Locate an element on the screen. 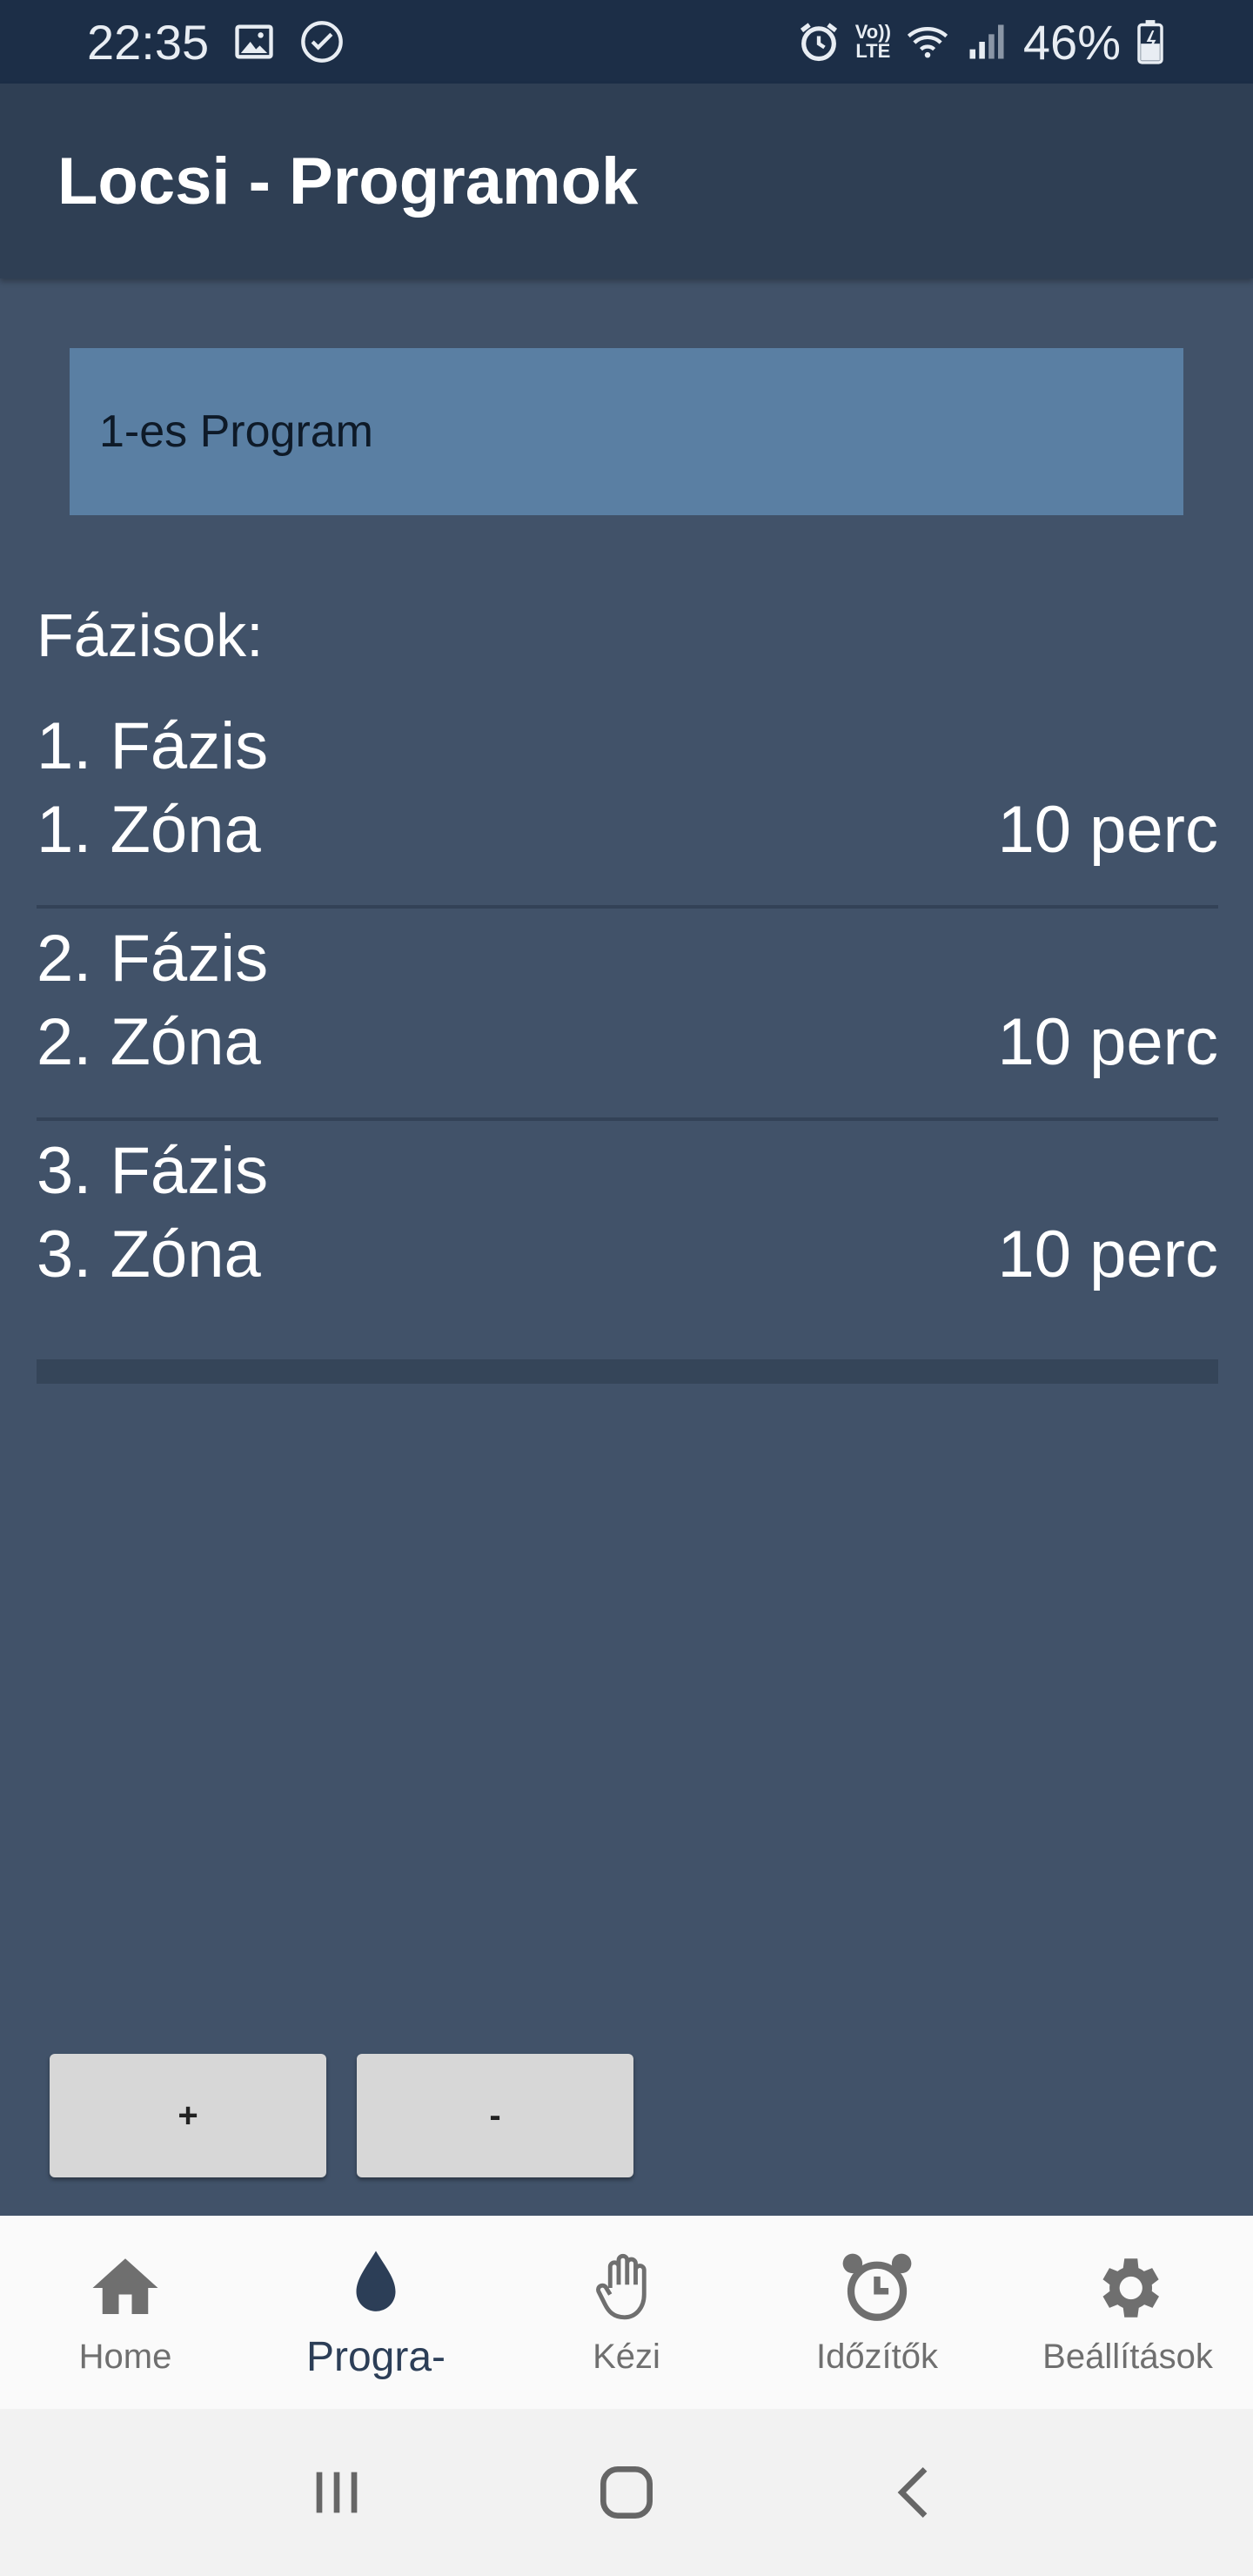  system-navigation-bar is located at coordinates (626, 2492).